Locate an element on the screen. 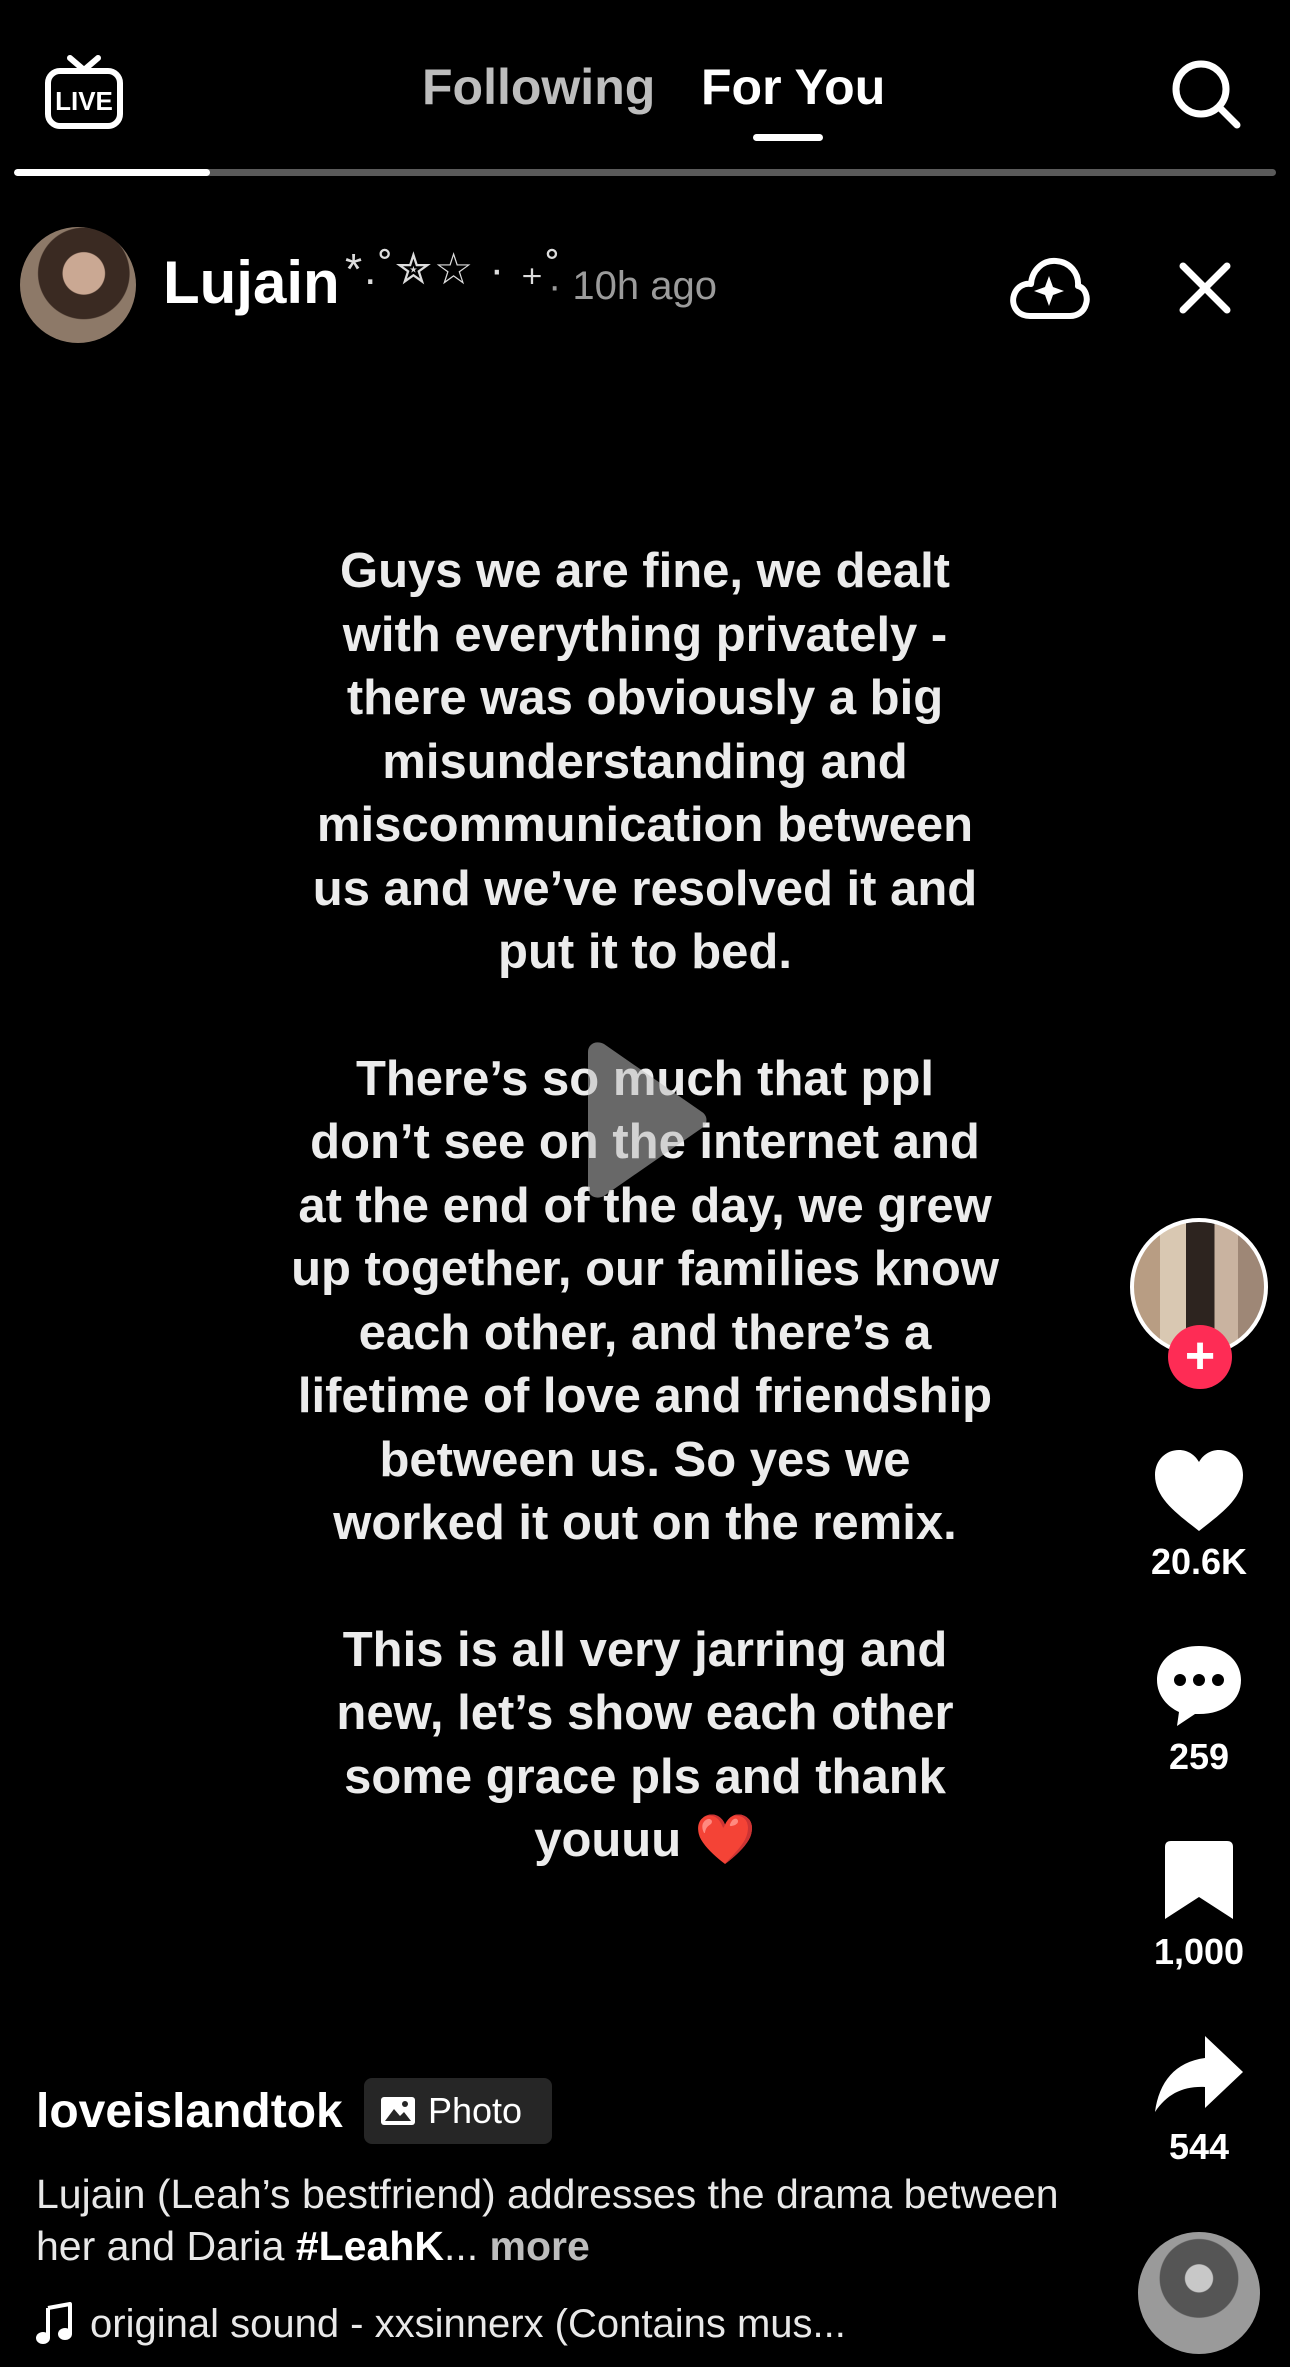 This screenshot has height=2367, width=1290. bookmark-icon is located at coordinates (1199, 1880).